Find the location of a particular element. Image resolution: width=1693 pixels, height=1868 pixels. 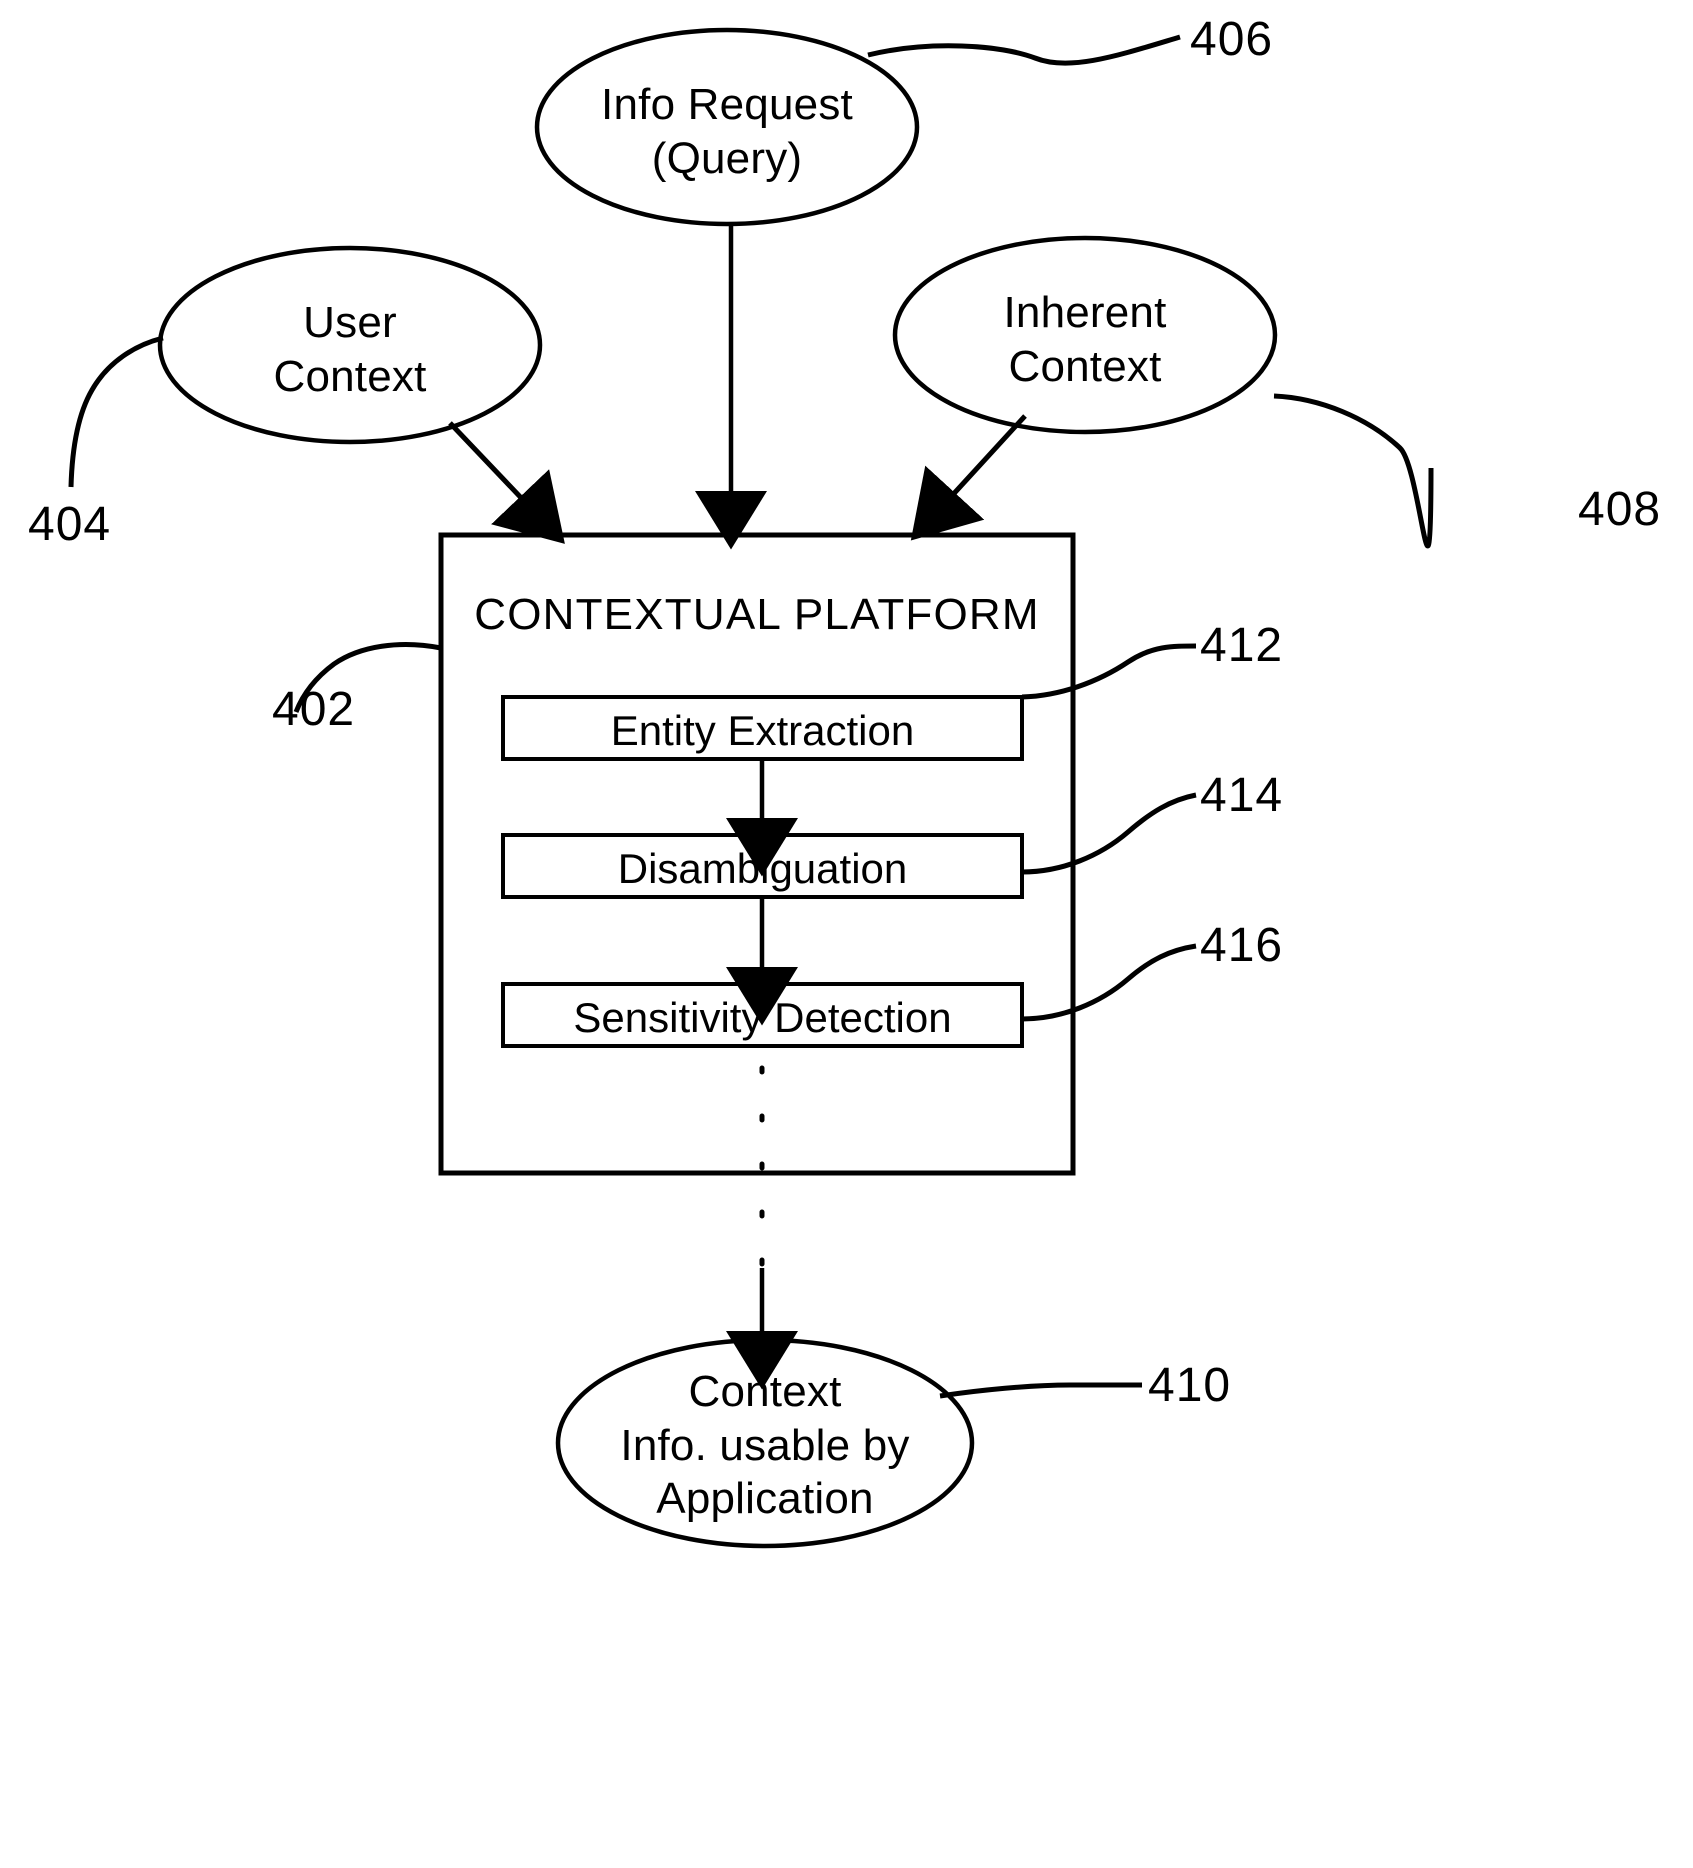

ref-numeral-410: 410 is located at coordinates (1190, 1385).